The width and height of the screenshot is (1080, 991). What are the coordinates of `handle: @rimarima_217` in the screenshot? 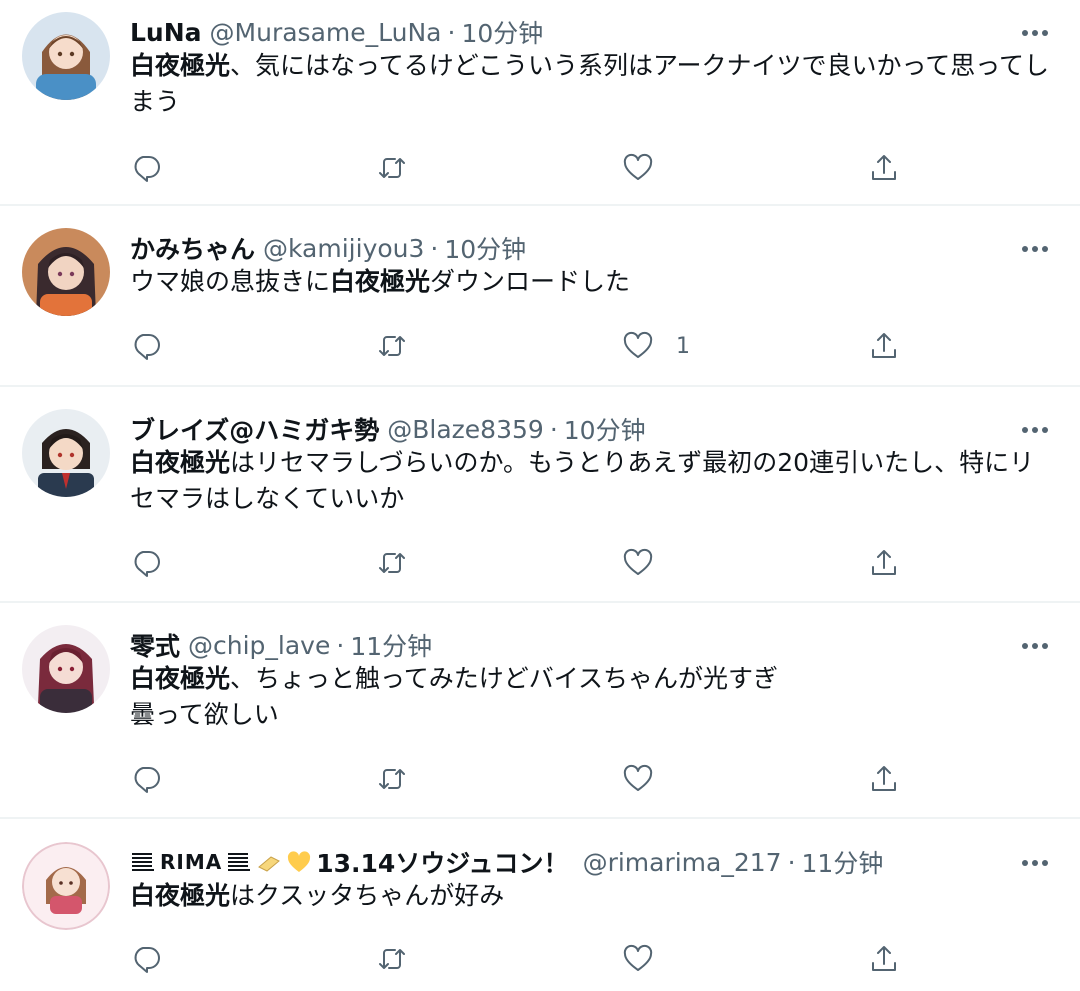 It's located at (682, 862).